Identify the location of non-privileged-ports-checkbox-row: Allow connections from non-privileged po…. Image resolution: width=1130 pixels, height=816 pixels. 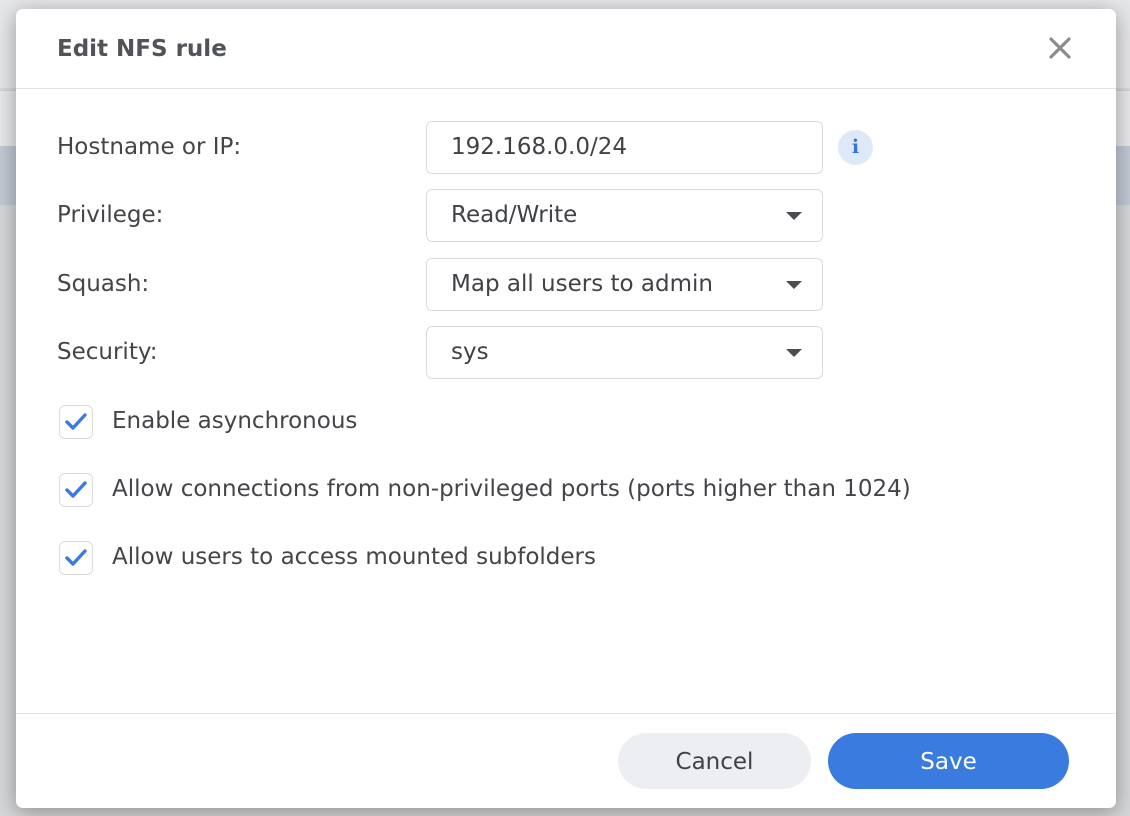
(577, 491).